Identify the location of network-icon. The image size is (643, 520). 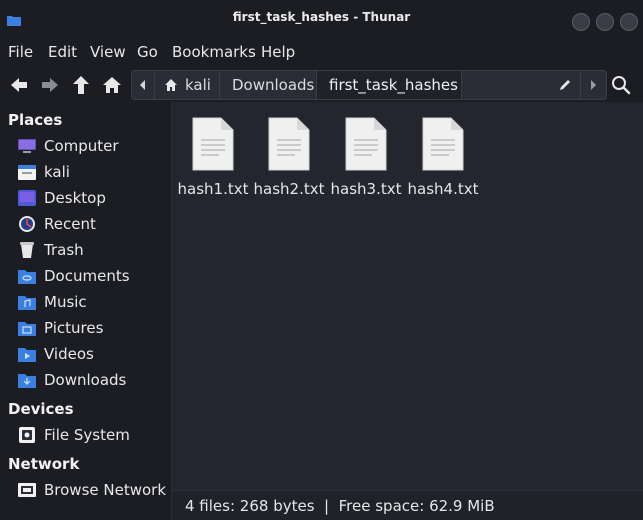
(27, 490).